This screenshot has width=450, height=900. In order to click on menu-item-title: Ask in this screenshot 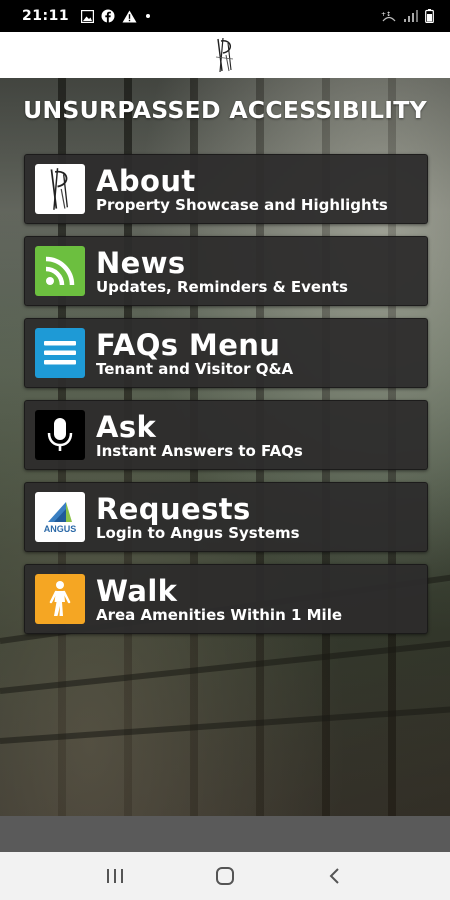, I will do `click(126, 426)`.